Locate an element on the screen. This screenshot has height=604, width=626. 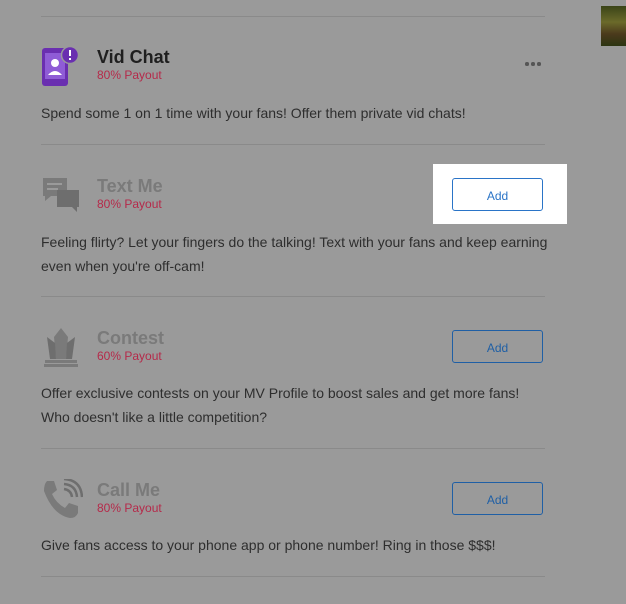
crown-icon is located at coordinates (61, 347).